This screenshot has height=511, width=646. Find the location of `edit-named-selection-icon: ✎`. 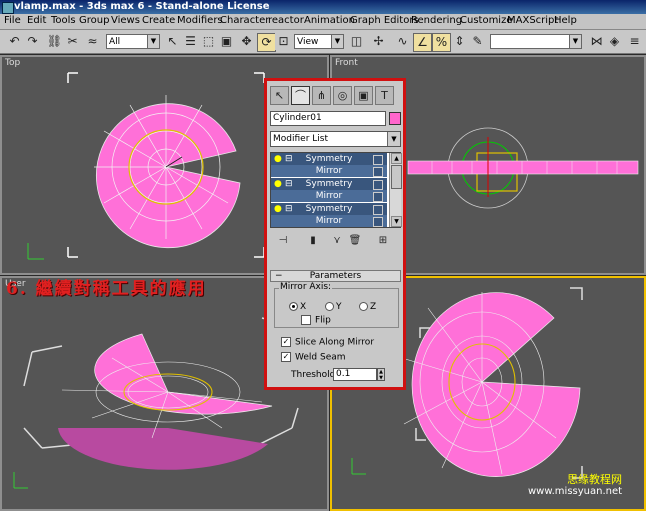

edit-named-selection-icon: ✎ is located at coordinates (477, 41).